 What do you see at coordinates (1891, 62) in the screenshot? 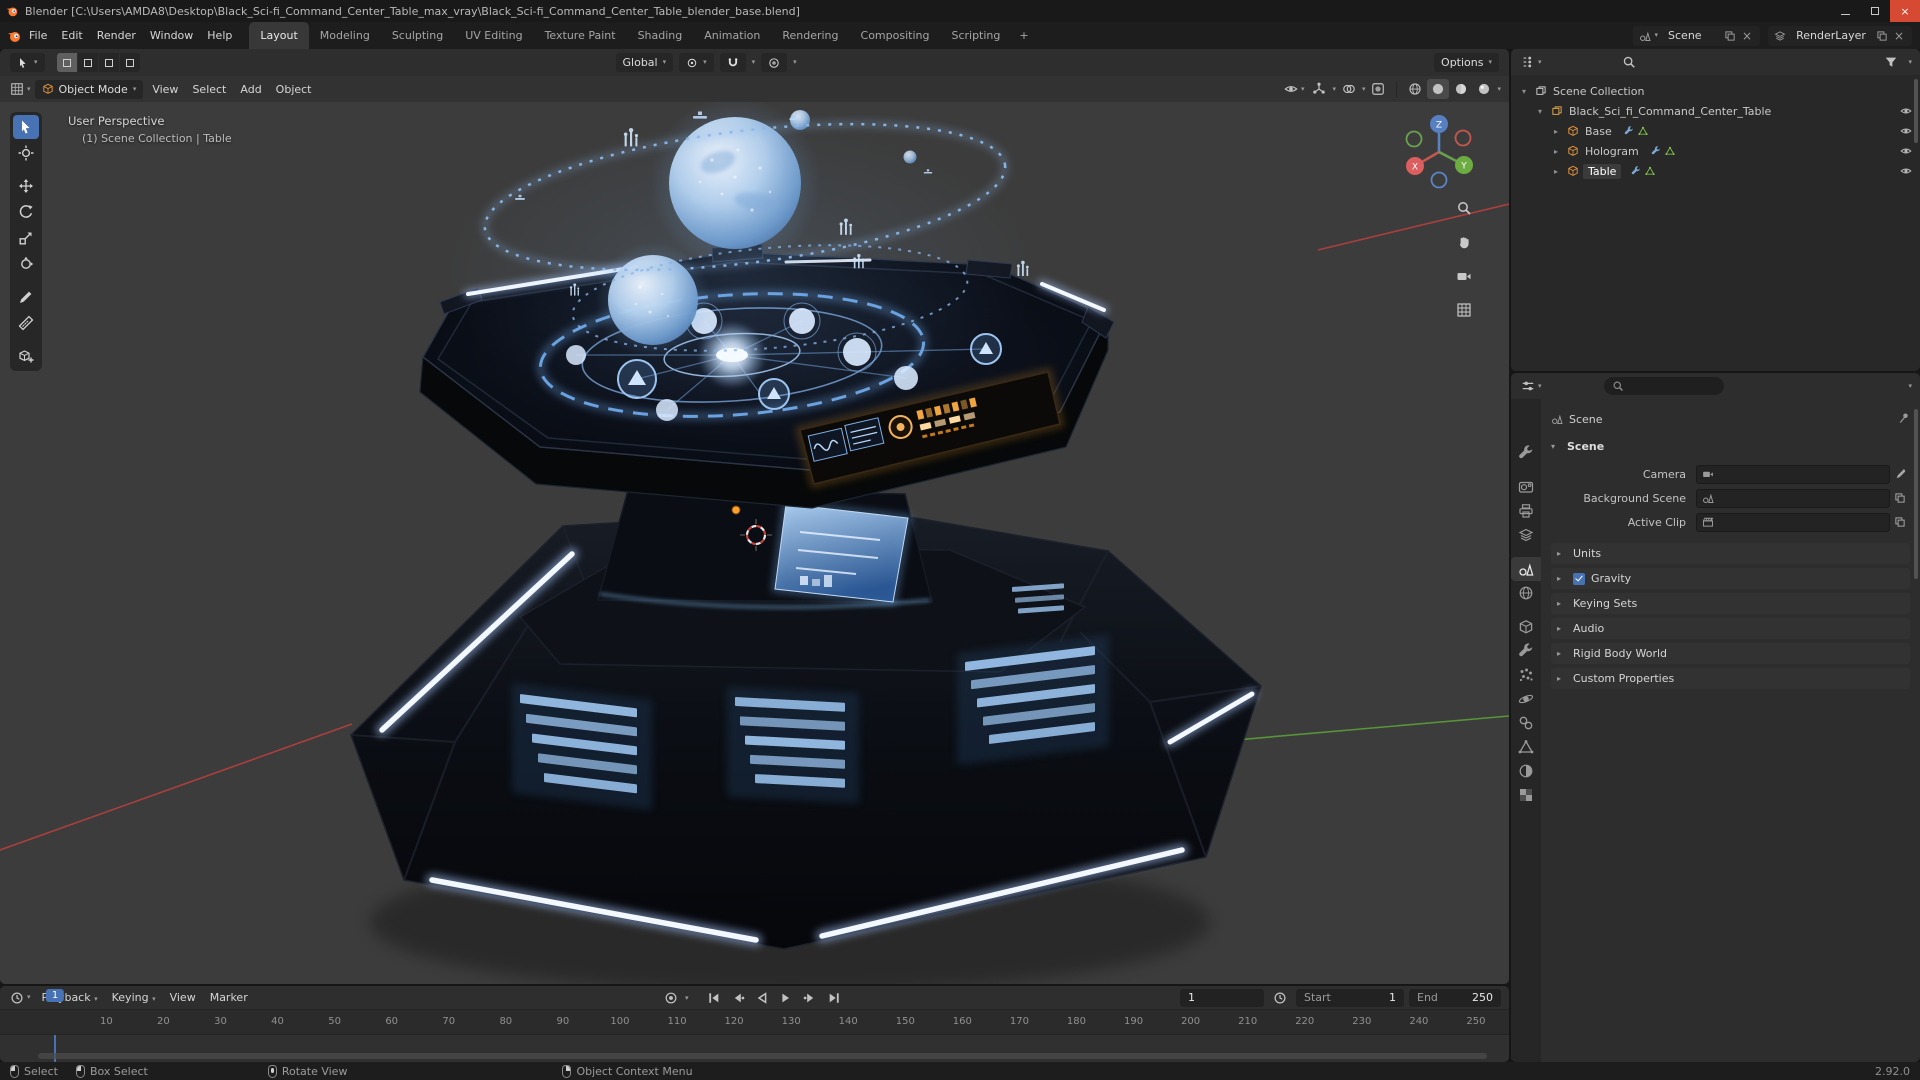
I see `outliner-filter-button` at bounding box center [1891, 62].